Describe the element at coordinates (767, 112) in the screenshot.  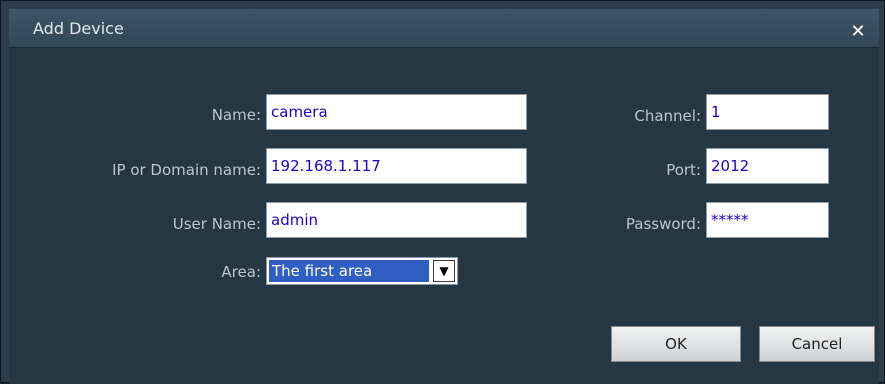
I see `channel-field` at that location.